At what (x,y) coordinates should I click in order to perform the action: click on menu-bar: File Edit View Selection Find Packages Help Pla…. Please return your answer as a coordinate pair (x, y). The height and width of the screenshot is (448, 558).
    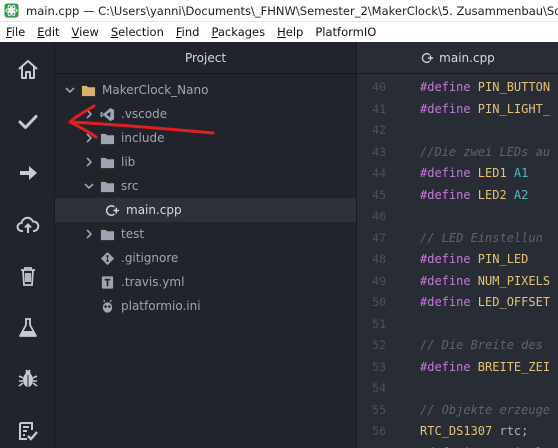
    Looking at the image, I should click on (279, 32).